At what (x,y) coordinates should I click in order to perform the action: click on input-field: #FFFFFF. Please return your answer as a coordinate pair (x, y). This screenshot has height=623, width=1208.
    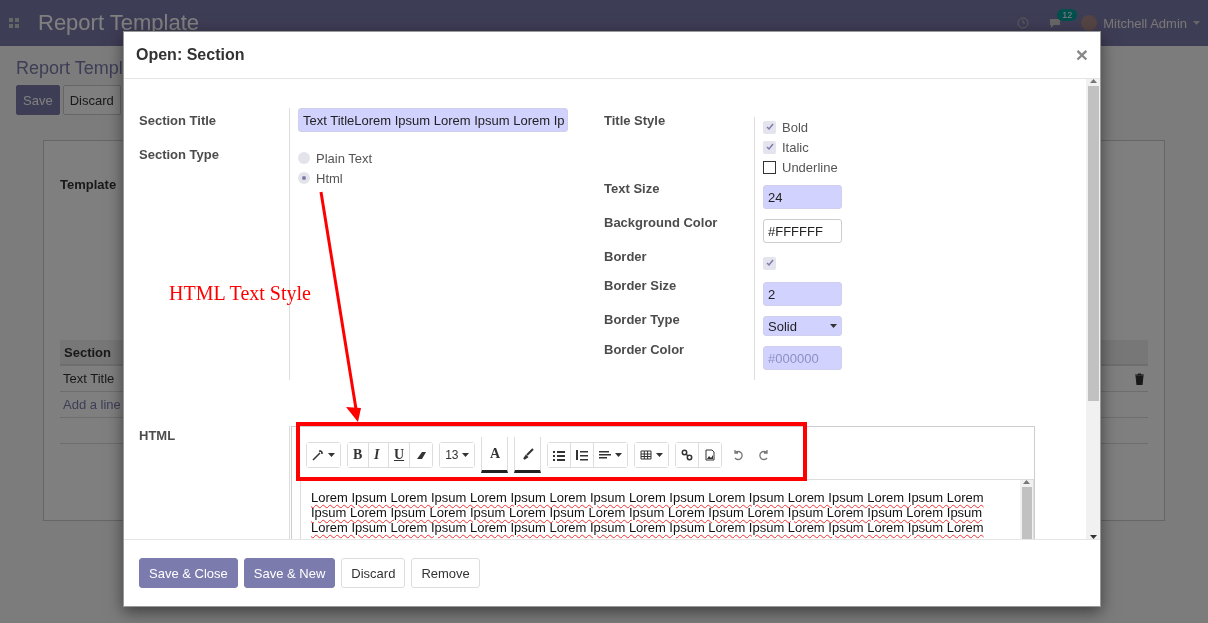
    Looking at the image, I should click on (802, 231).